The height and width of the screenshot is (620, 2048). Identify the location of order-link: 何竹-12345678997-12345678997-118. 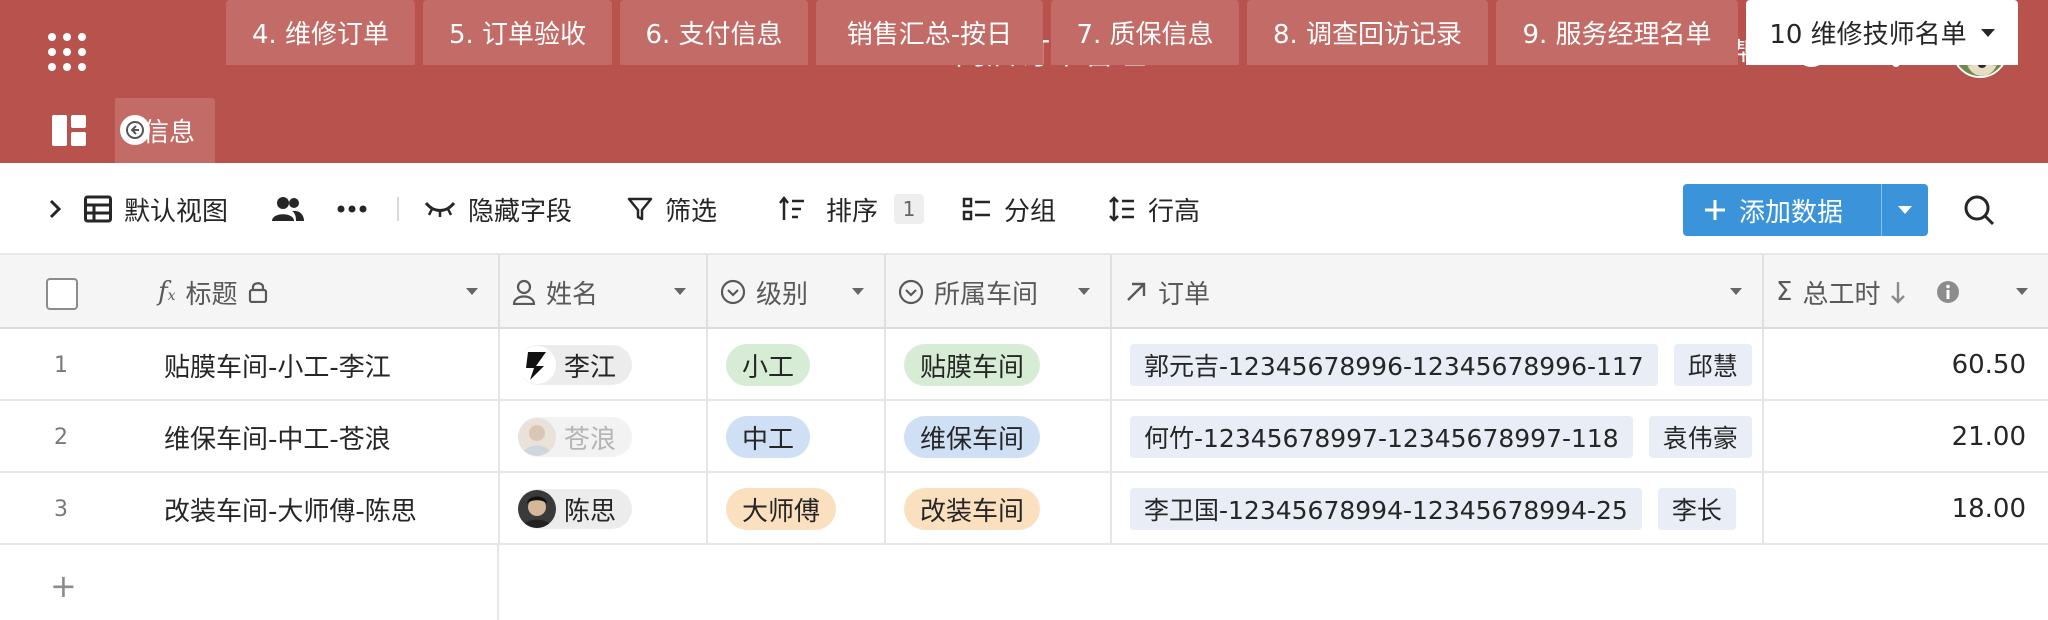
(1381, 437).